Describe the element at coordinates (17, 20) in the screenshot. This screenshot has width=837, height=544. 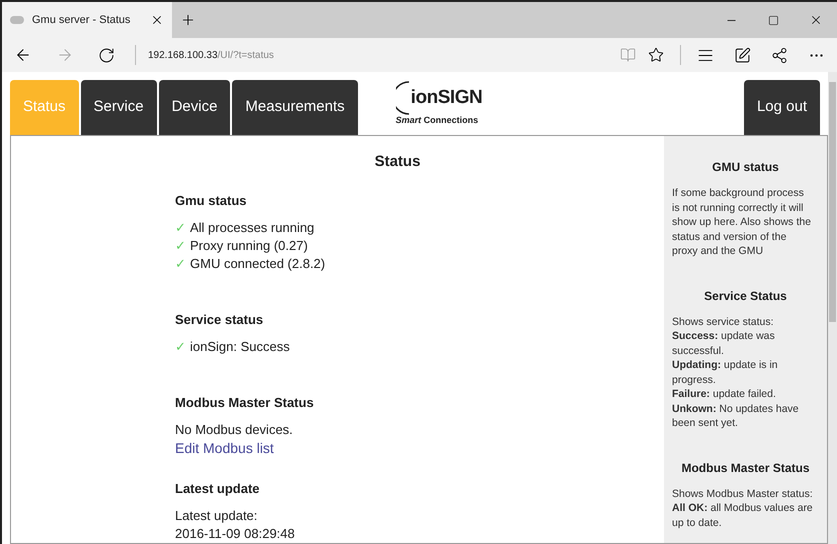
I see `favicon-icon` at that location.